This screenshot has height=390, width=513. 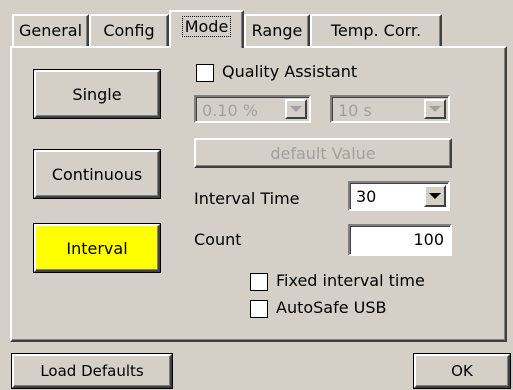 I want to click on tab-general: General, so click(x=50, y=30).